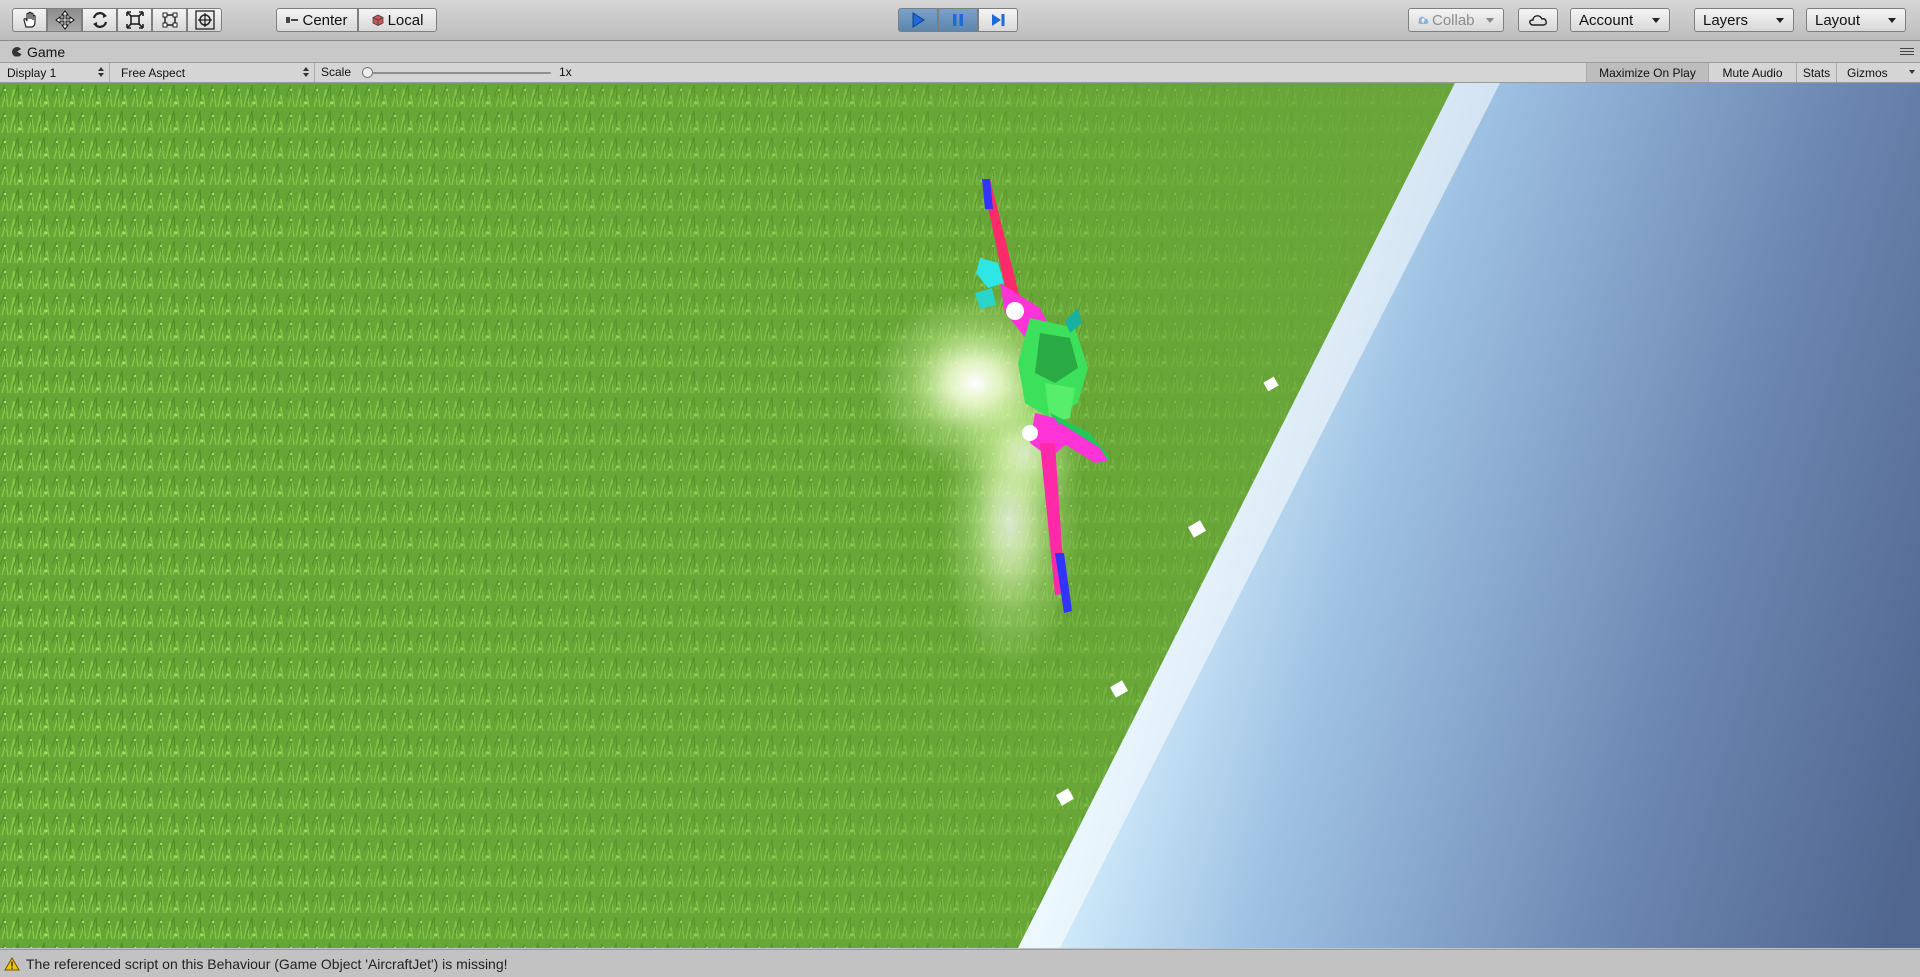  I want to click on hand-tool-button, so click(29, 20).